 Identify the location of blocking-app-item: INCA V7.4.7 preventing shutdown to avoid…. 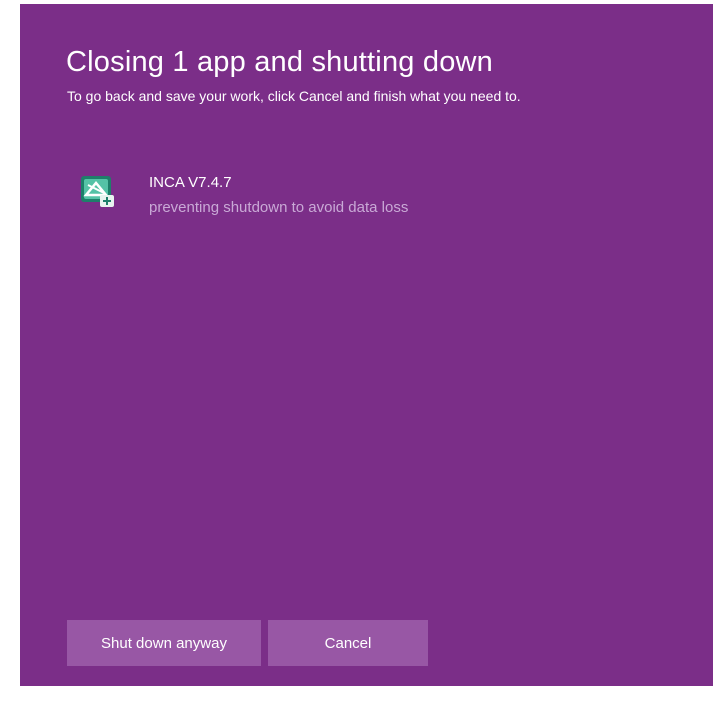
(358, 198).